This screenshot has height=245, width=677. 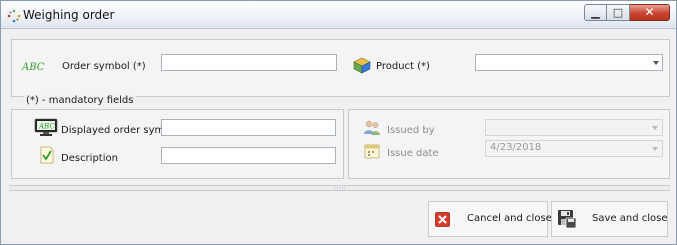 I want to click on document-check-icon, so click(x=47, y=155).